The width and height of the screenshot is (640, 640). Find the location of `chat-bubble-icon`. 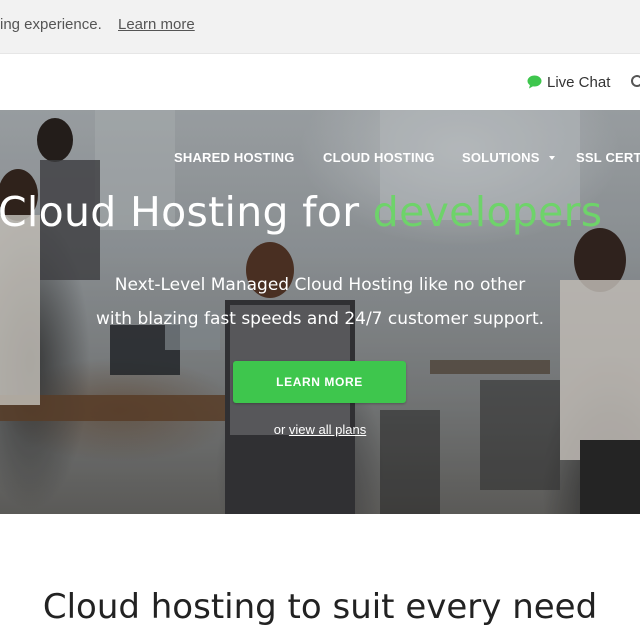

chat-bubble-icon is located at coordinates (534, 82).